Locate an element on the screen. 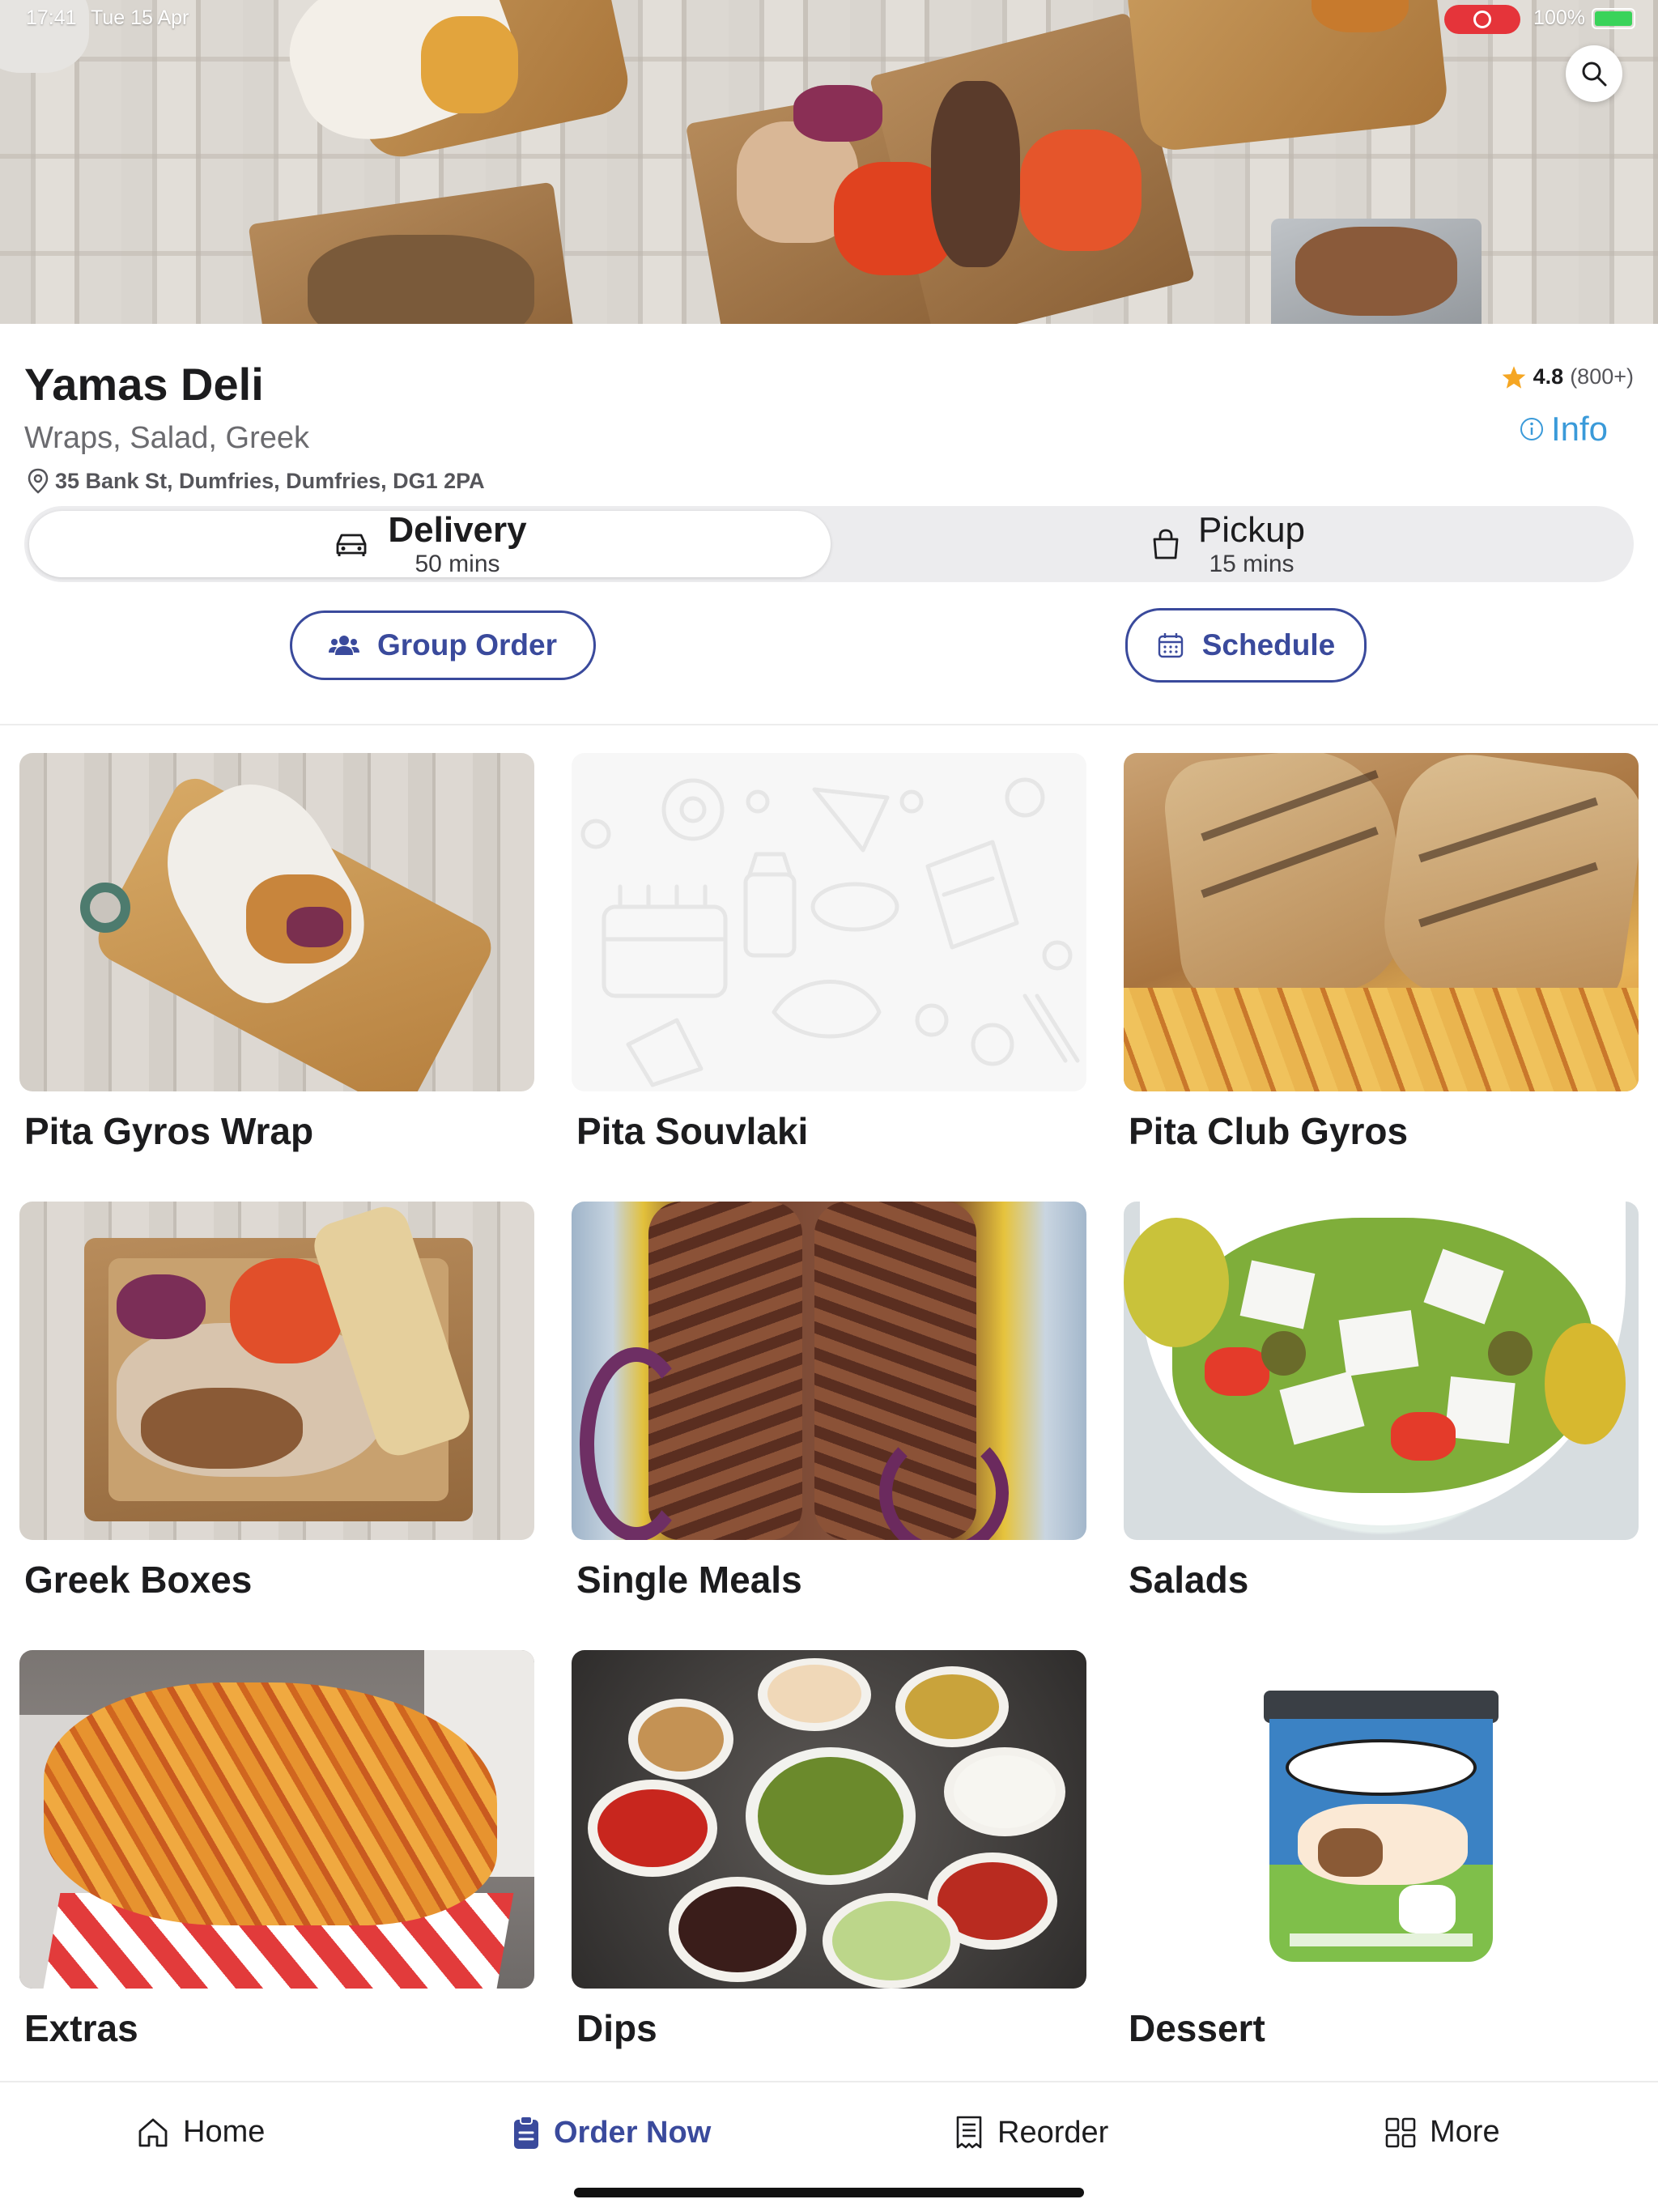  store-address: 35 Bank St, Dumfries, Dumfries, DG1 2PA is located at coordinates (256, 481).